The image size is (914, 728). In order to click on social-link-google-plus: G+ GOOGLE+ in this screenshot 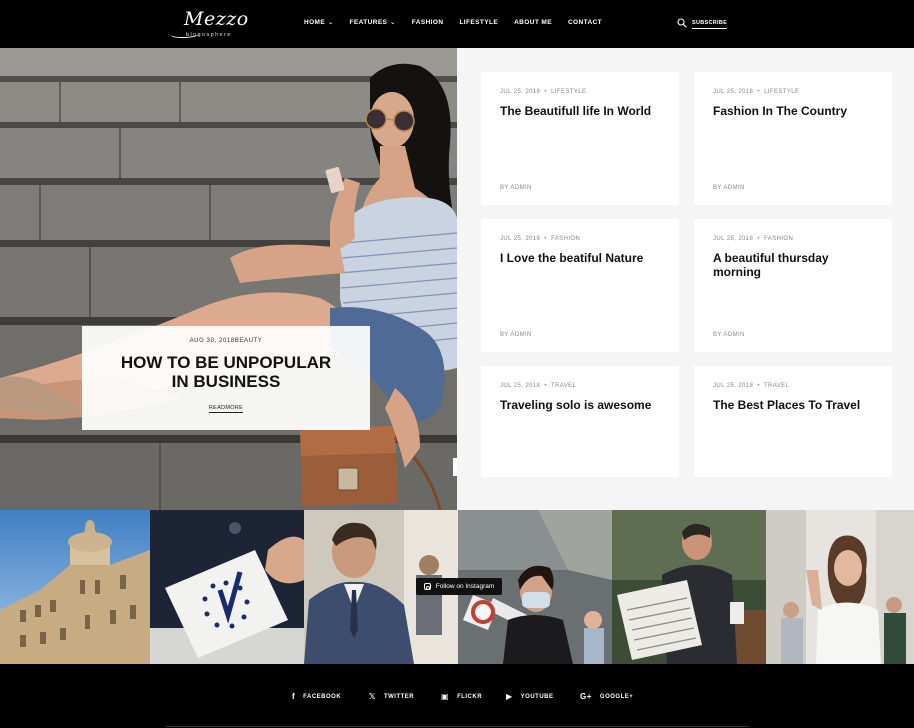, I will do `click(606, 696)`.